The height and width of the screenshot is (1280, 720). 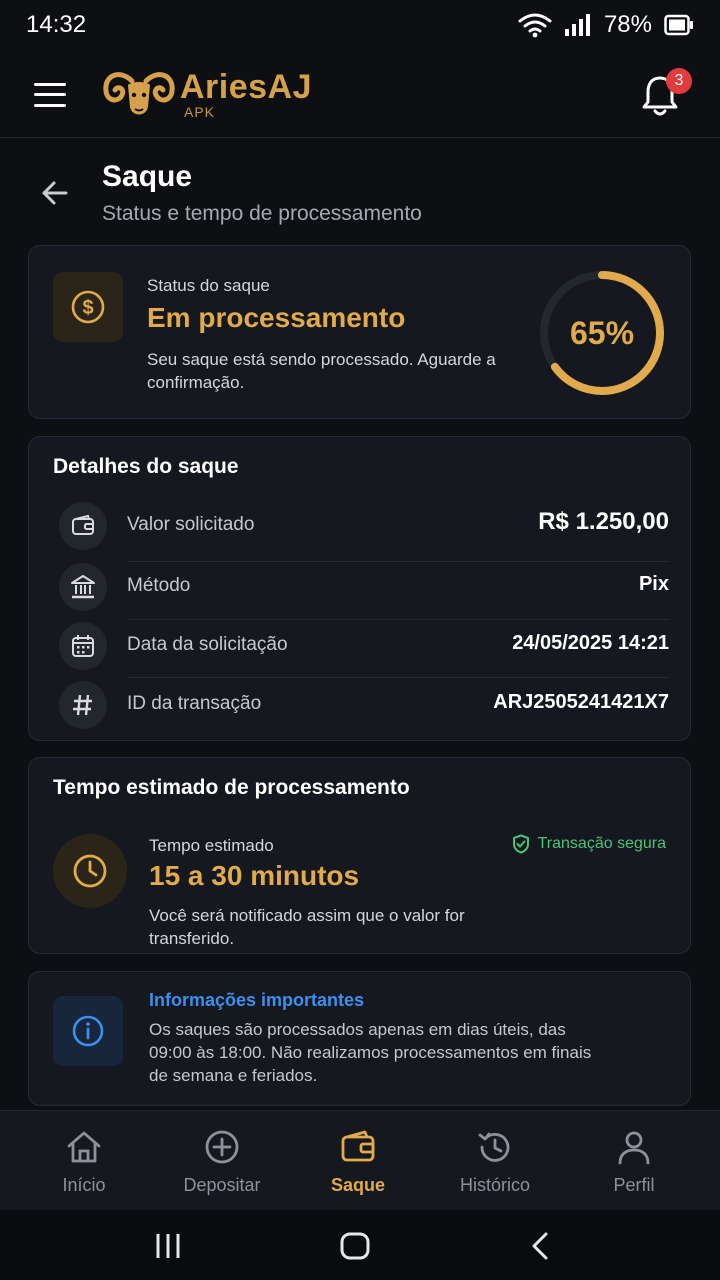 I want to click on nav-label: Saque, so click(x=358, y=1185).